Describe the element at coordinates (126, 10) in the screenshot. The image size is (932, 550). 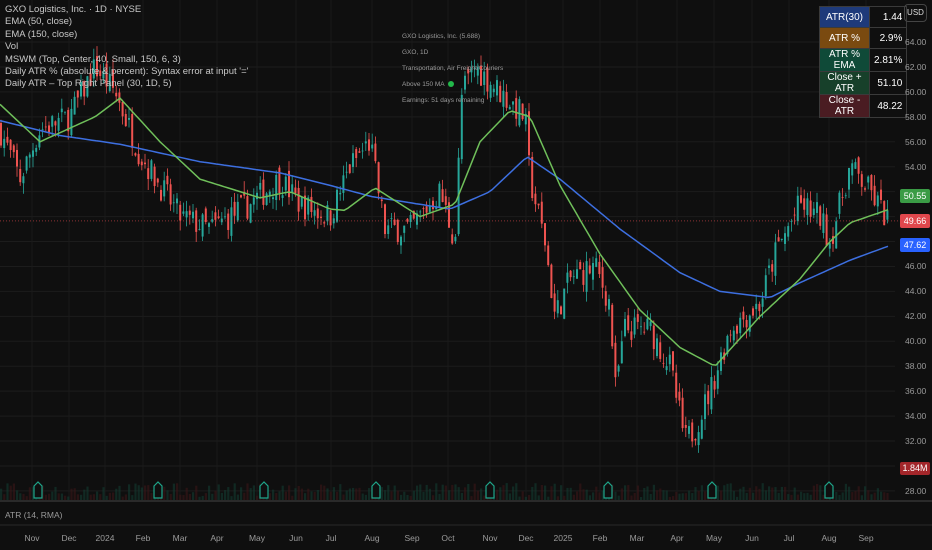
I see `legend-symbol: GXO Logistics, Inc. · 1D · NYSE` at that location.